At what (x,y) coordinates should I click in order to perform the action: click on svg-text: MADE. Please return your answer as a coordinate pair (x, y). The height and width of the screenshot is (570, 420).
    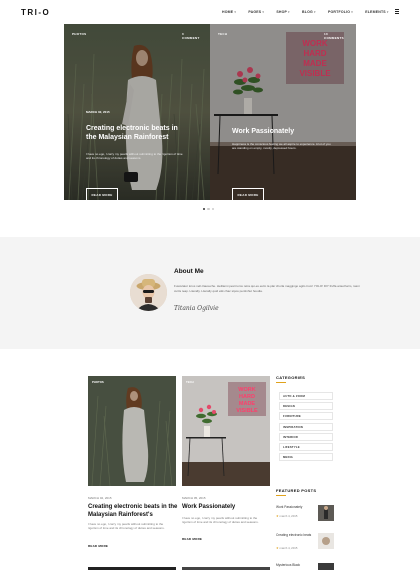
    Looking at the image, I should click on (247, 404).